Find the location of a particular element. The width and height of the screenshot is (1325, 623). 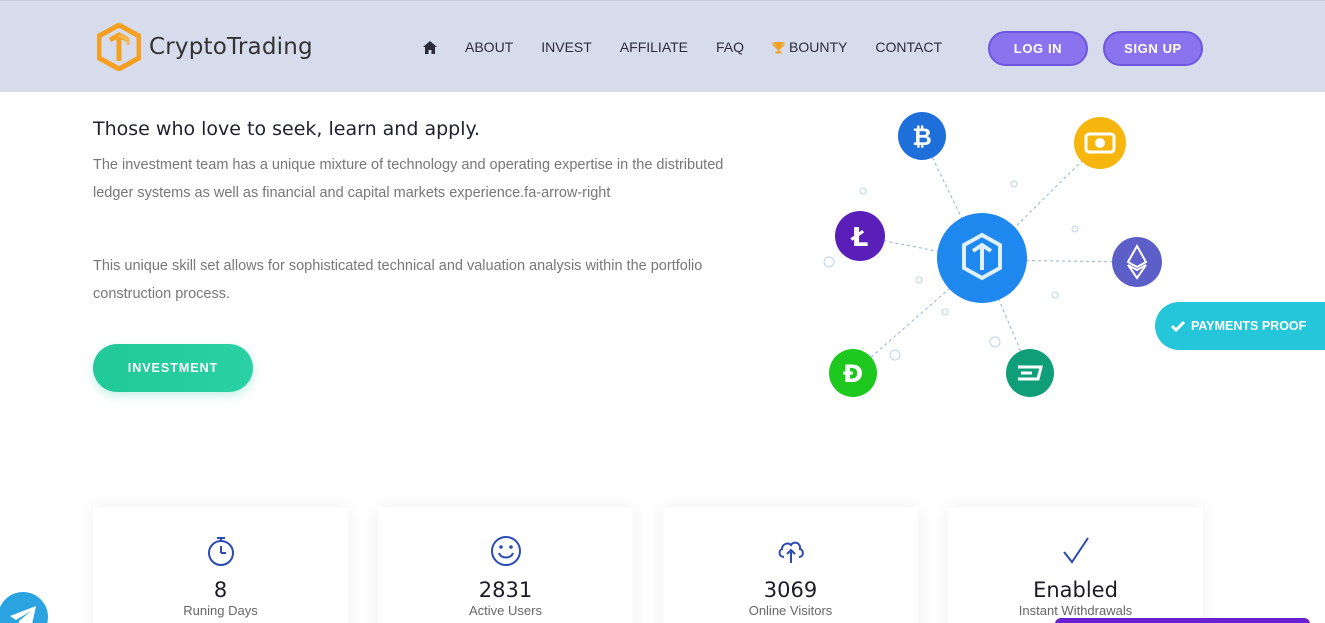

stat-value: 2831 is located at coordinates (505, 590).